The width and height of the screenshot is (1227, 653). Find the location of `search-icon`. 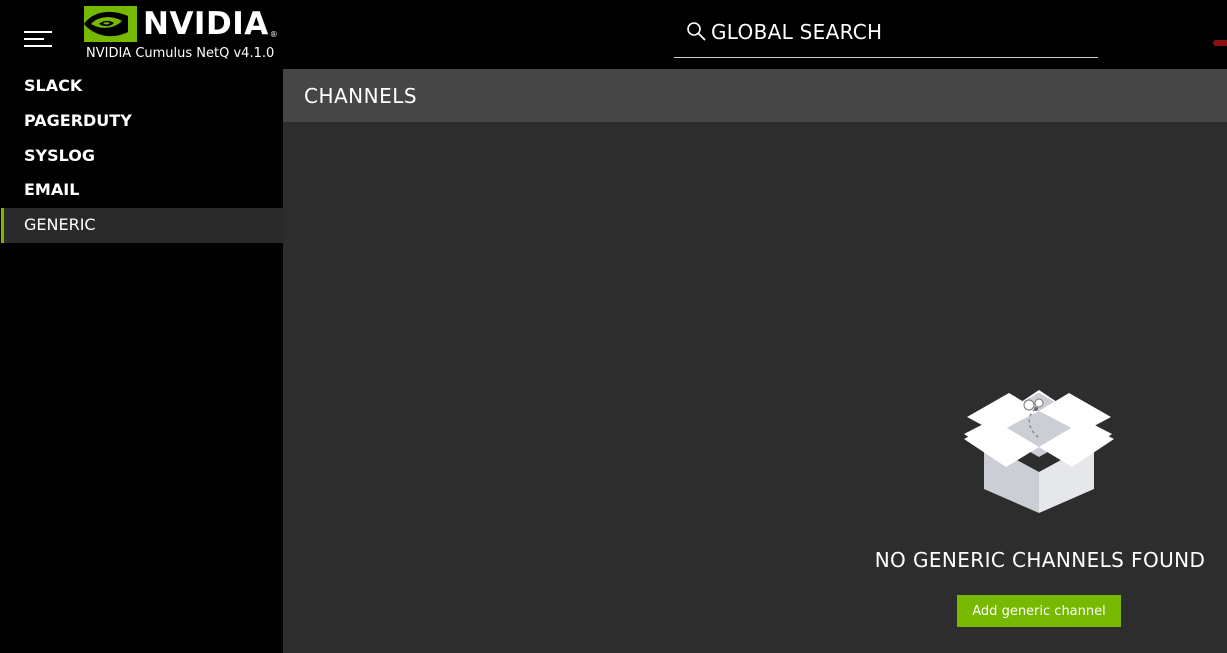

search-icon is located at coordinates (696, 31).